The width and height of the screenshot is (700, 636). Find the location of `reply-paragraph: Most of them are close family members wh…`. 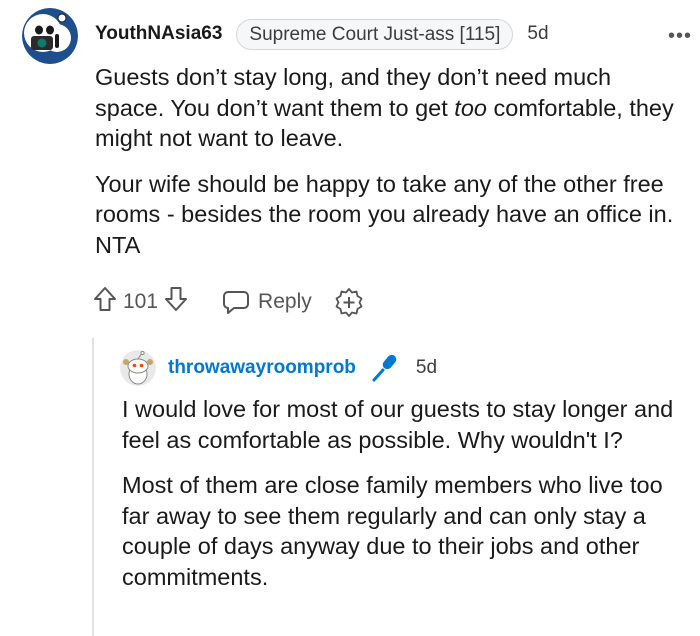

reply-paragraph: Most of them are close family members wh… is located at coordinates (392, 531).